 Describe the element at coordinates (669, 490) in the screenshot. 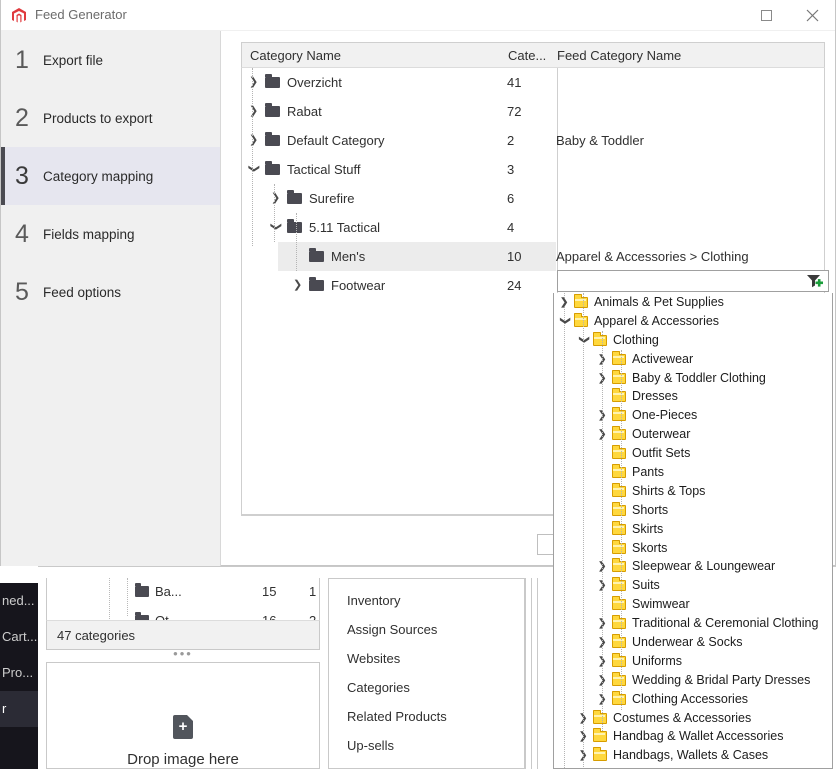

I see `taxonomy-label: Shirts & Tops` at that location.